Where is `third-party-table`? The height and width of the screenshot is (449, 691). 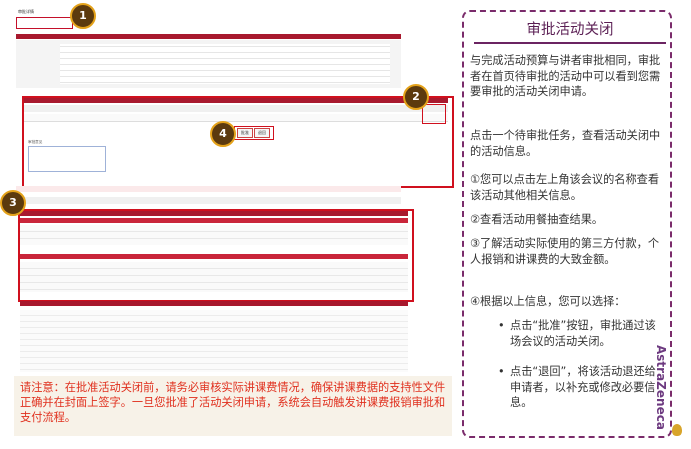
third-party-table is located at coordinates (214, 235).